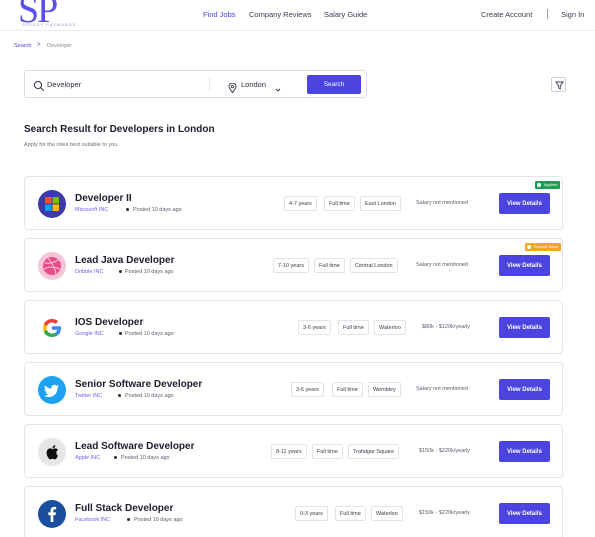 This screenshot has height=537, width=595. Describe the element at coordinates (280, 14) in the screenshot. I see `nav-company-reviews: Company Reviews` at that location.